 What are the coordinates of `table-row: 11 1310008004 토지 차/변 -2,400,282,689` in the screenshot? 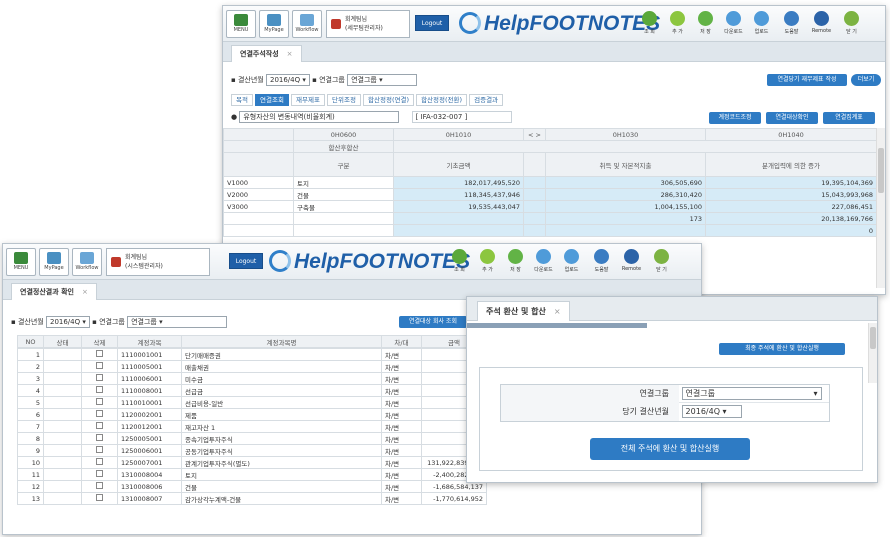 It's located at (252, 474).